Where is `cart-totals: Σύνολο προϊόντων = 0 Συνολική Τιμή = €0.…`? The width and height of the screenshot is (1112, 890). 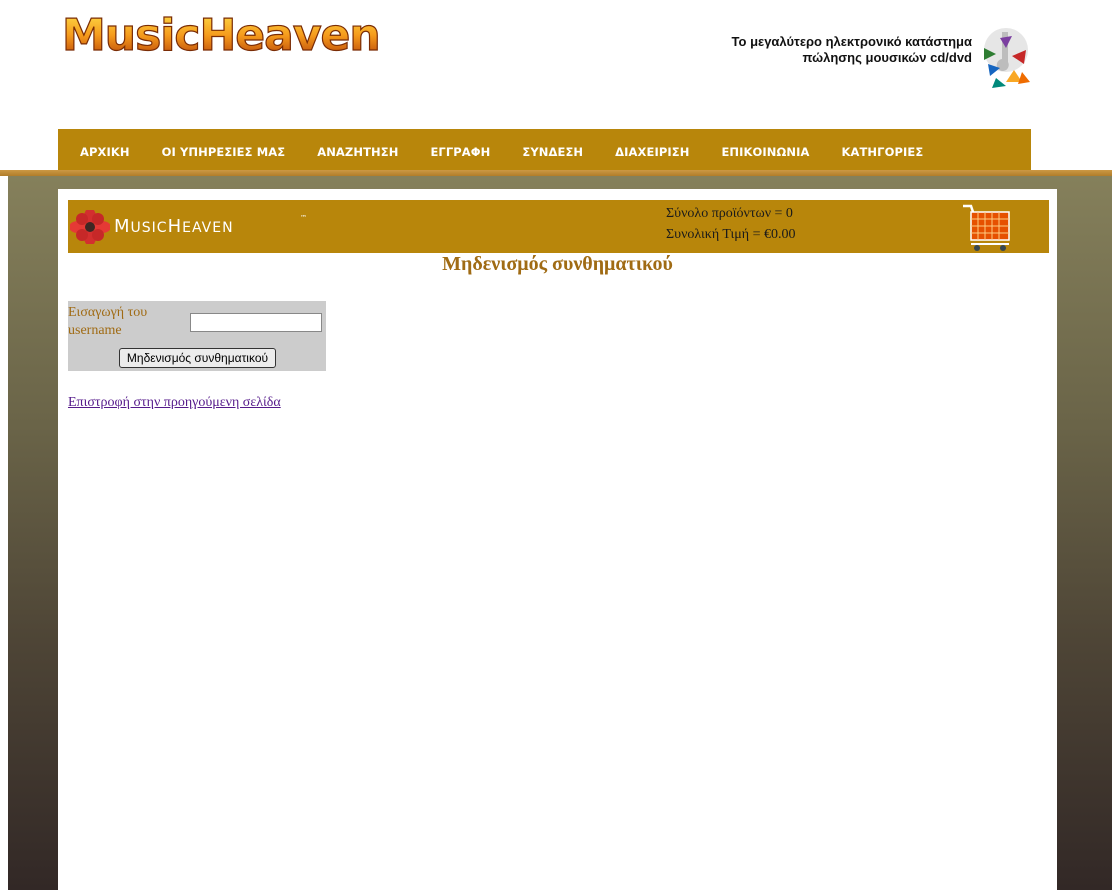 cart-totals: Σύνολο προϊόντων = 0 Συνολική Τιμή = €0.… is located at coordinates (730, 224).